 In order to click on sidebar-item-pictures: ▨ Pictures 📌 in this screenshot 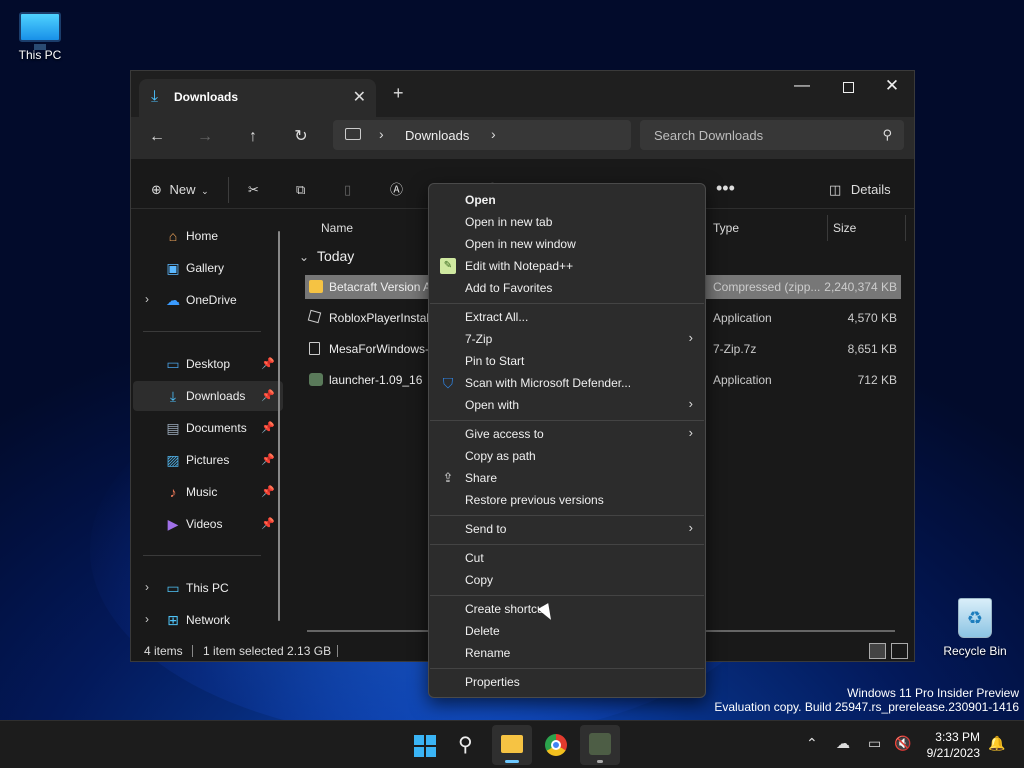, I will do `click(208, 460)`.